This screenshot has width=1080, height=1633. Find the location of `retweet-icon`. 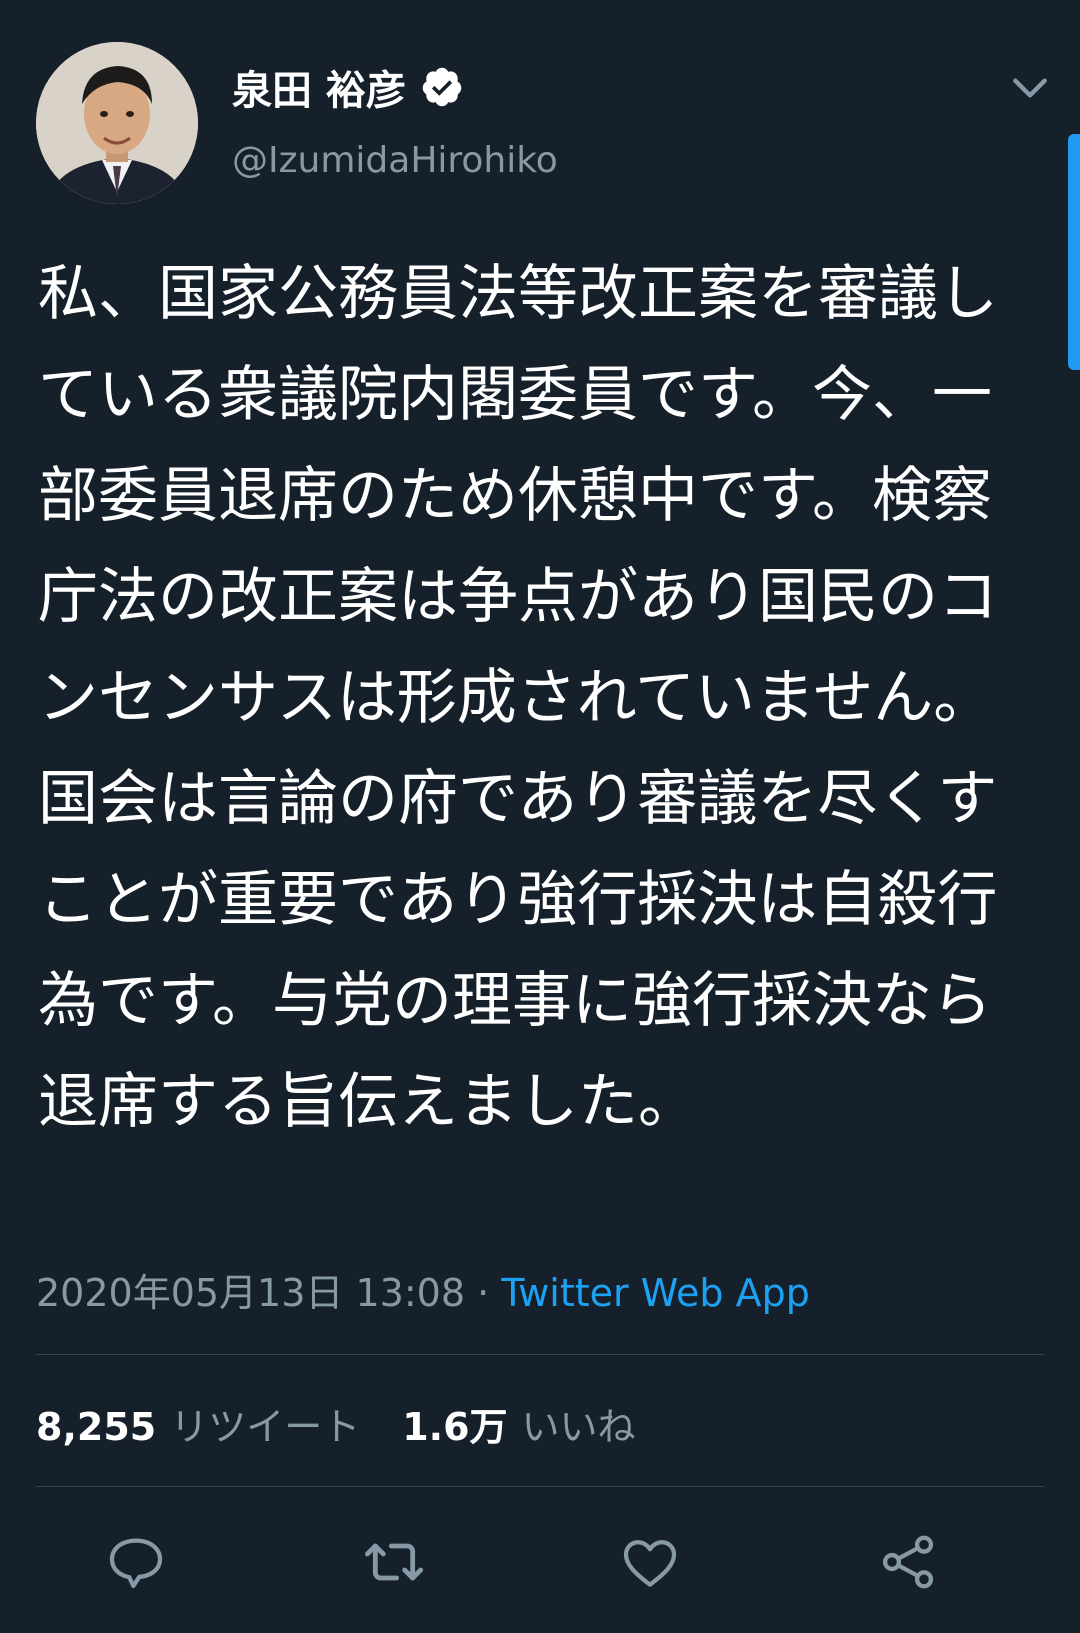

retweet-icon is located at coordinates (394, 1562).